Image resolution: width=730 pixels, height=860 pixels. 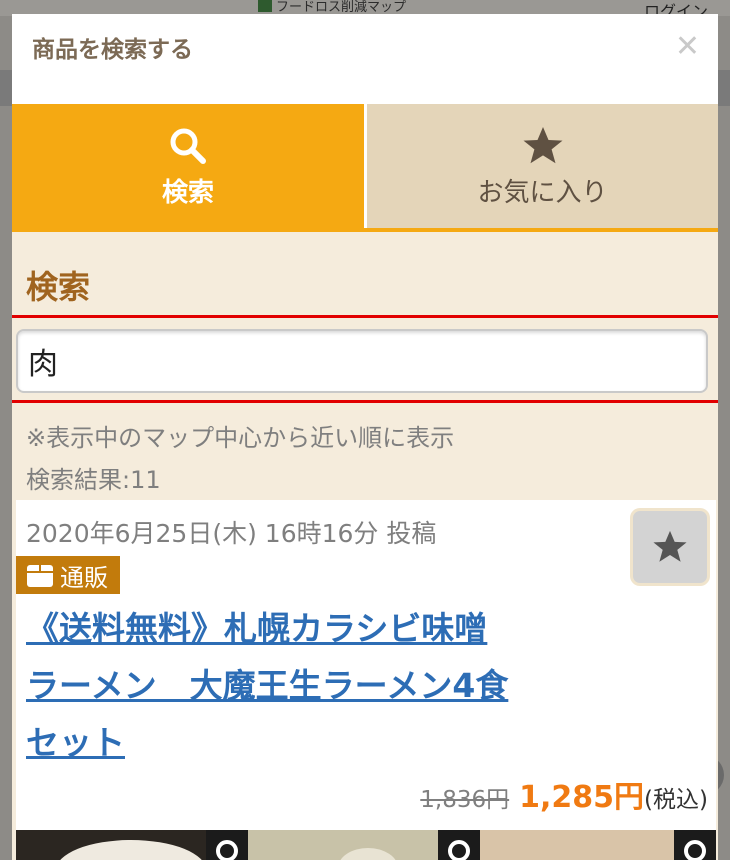 I want to click on product-thumbnails, so click(x=366, y=845).